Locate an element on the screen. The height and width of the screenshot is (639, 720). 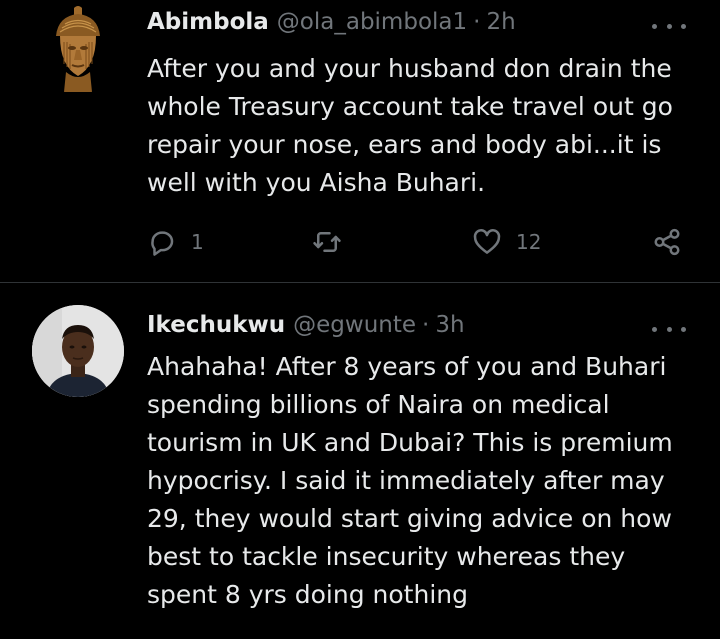
tweet-header: Ikechukwu @egwunte · 3h is located at coordinates (306, 325).